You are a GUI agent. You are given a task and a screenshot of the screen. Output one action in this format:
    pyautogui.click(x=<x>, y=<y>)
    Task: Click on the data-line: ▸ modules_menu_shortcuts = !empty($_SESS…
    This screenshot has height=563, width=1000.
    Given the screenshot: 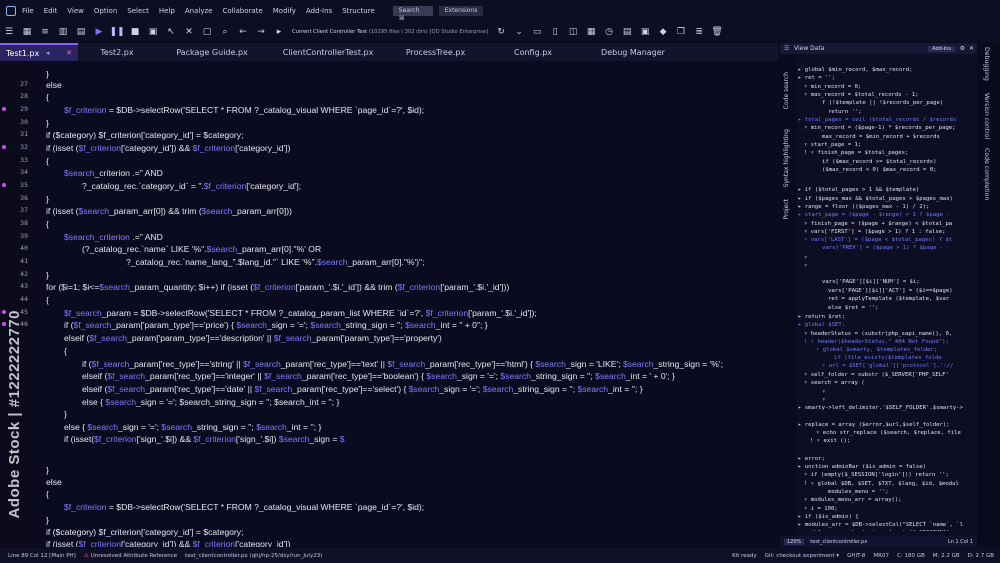 What is the action you would take?
    pyautogui.click(x=880, y=530)
    